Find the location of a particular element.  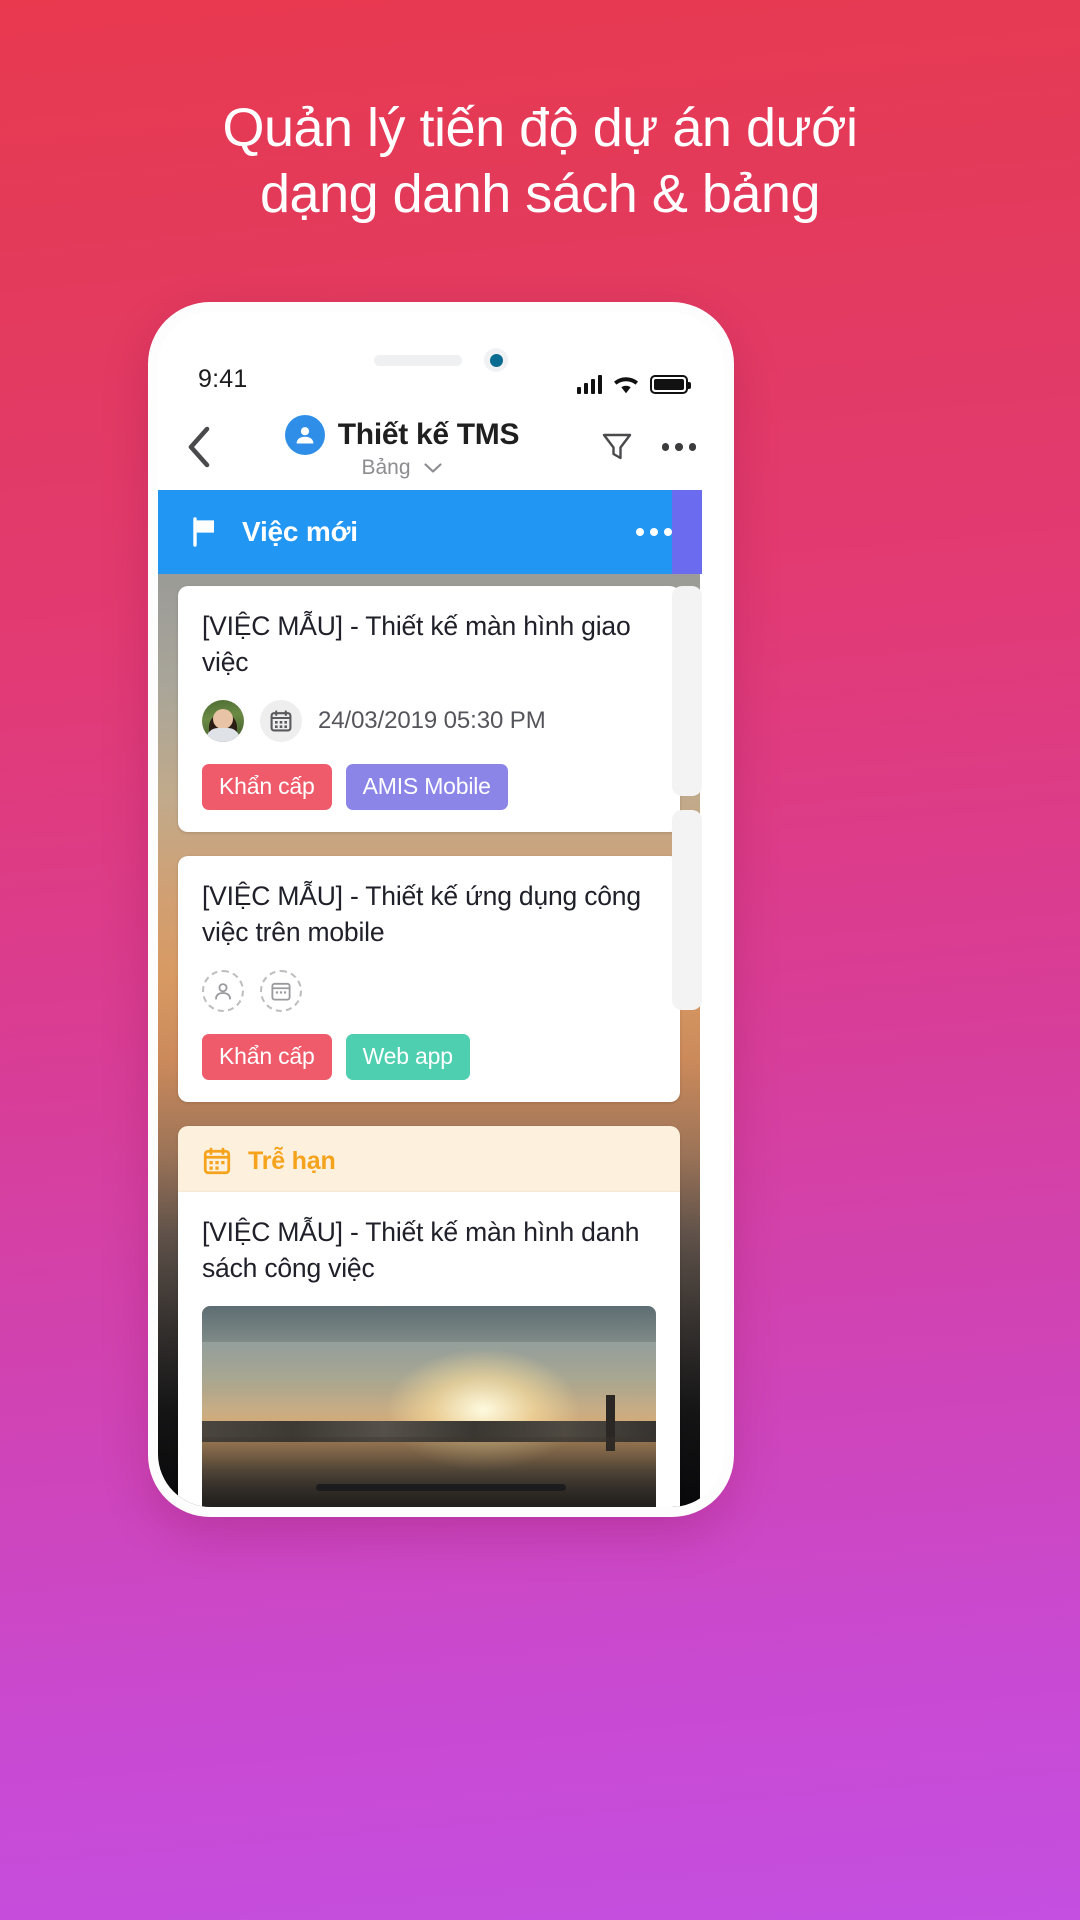

next-column-peek is located at coordinates (687, 998).